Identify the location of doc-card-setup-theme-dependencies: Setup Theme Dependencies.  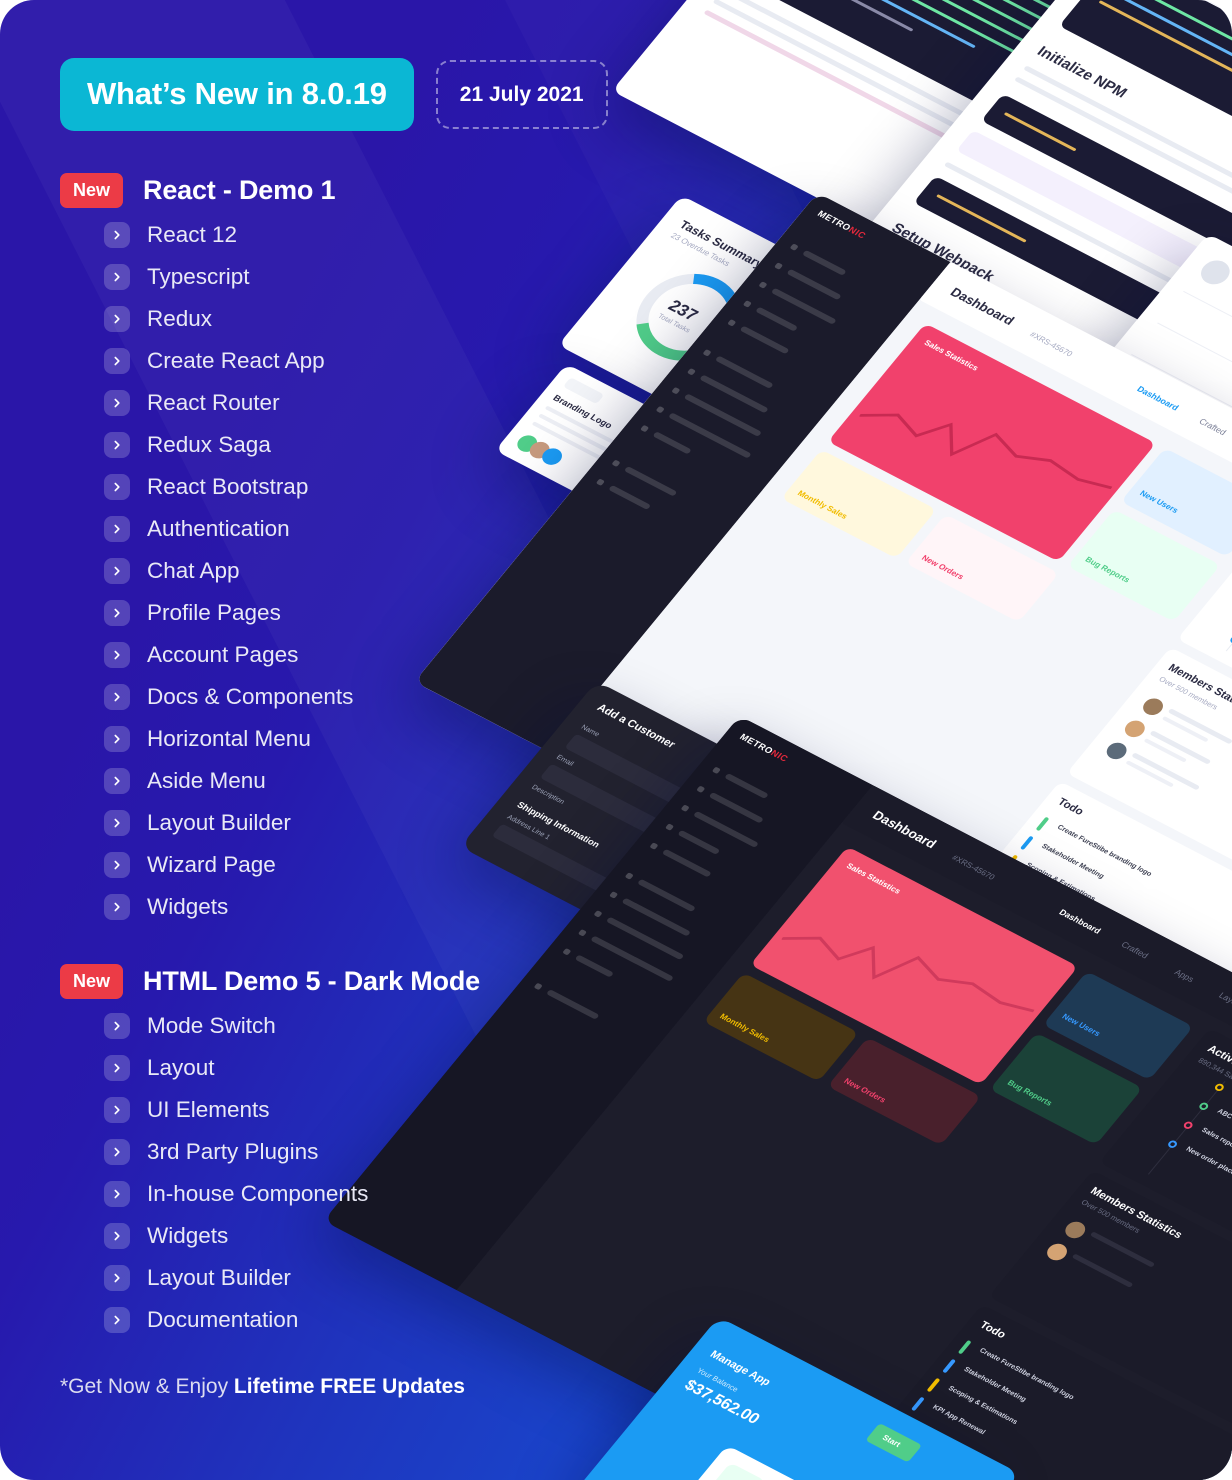
(921, 216).